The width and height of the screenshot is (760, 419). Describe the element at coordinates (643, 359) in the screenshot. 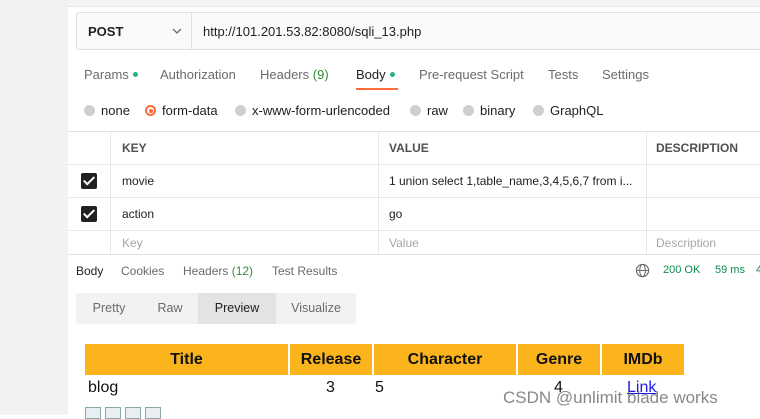

I see `column-imdb: IMDb` at that location.